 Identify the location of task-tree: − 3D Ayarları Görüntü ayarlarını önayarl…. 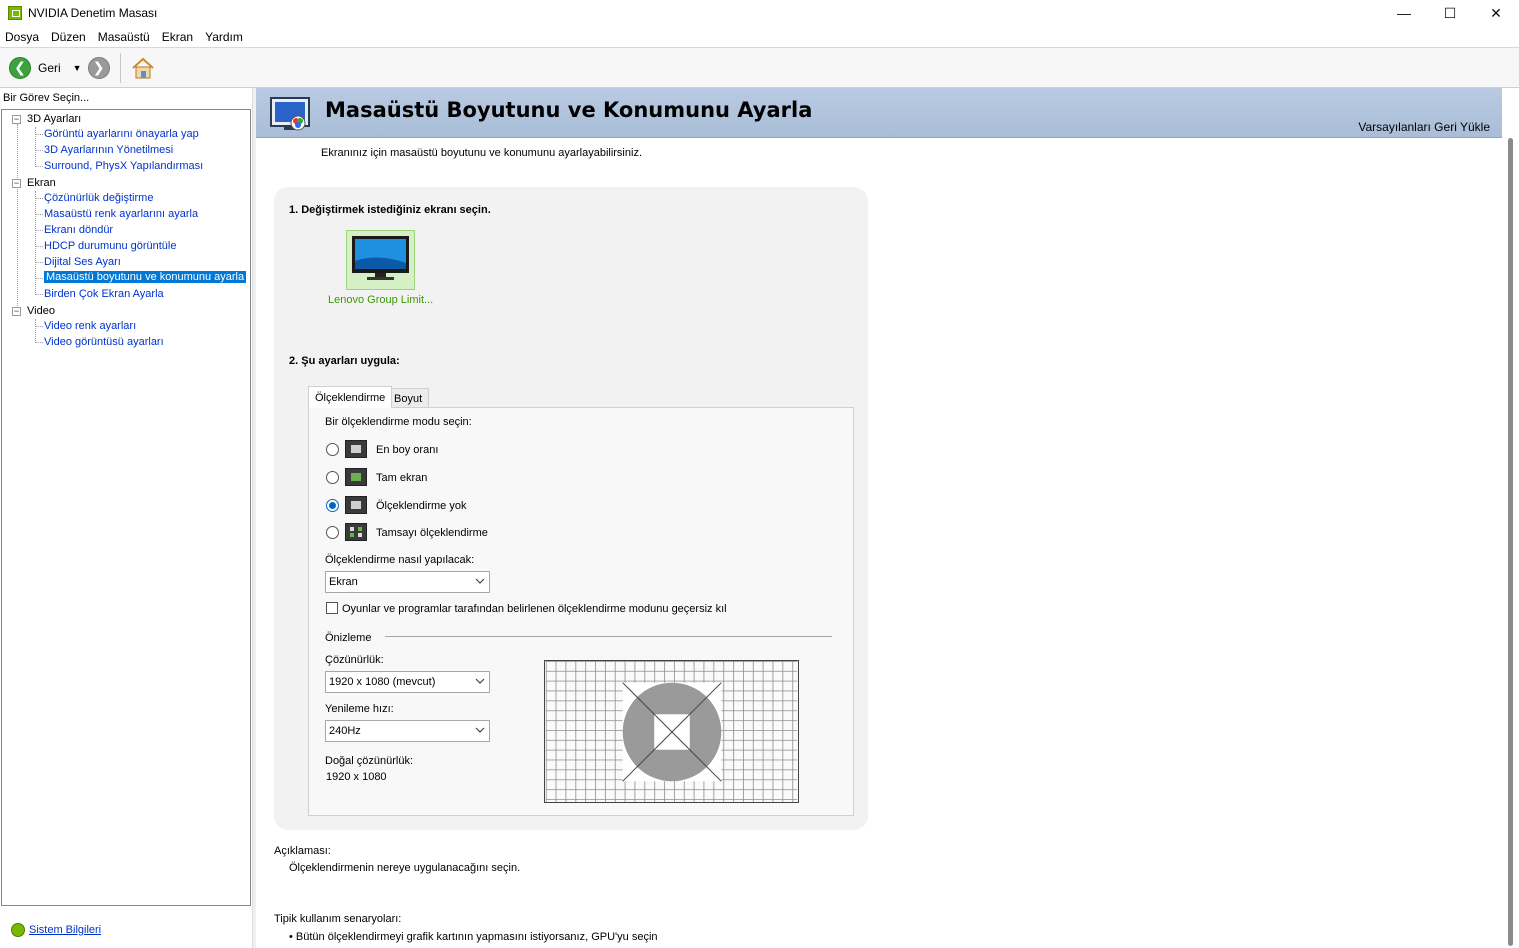
(126, 507).